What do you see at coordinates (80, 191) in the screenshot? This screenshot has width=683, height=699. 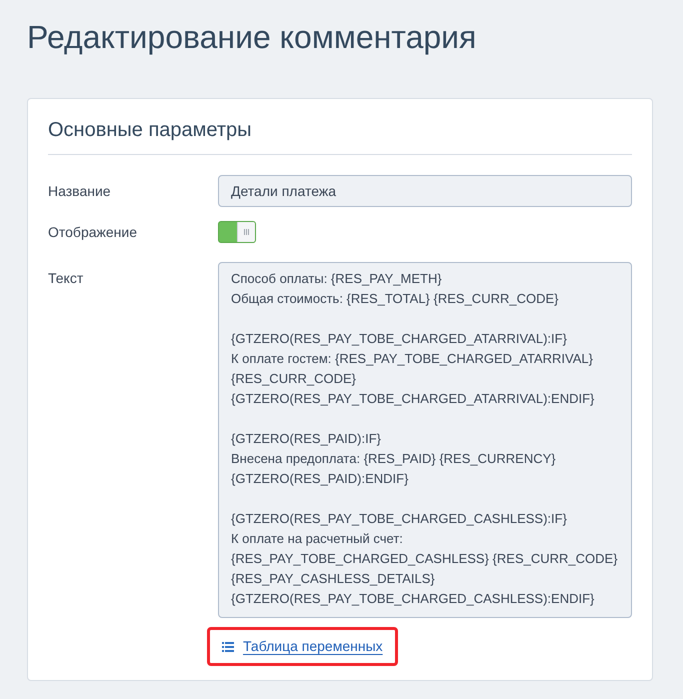 I see `field-label: Название` at bounding box center [80, 191].